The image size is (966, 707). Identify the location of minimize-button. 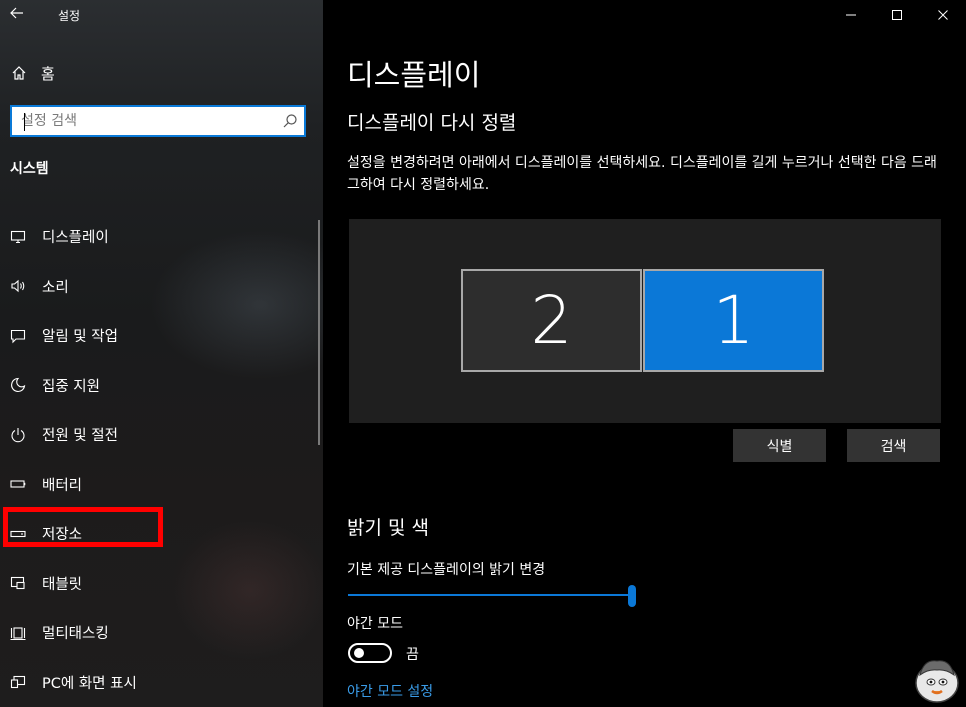
(851, 15).